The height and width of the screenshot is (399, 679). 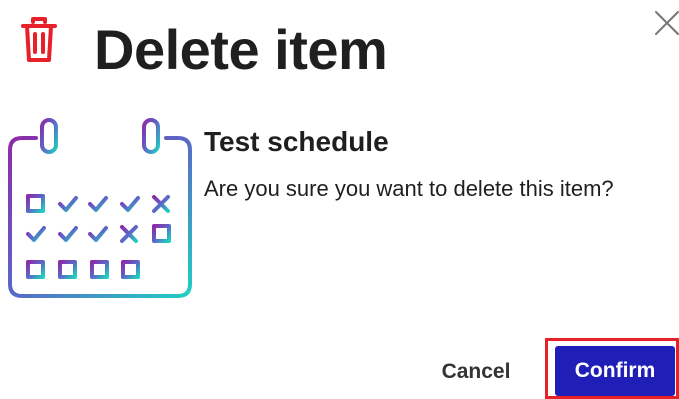 I want to click on confirm-button: Confirm, so click(x=615, y=371).